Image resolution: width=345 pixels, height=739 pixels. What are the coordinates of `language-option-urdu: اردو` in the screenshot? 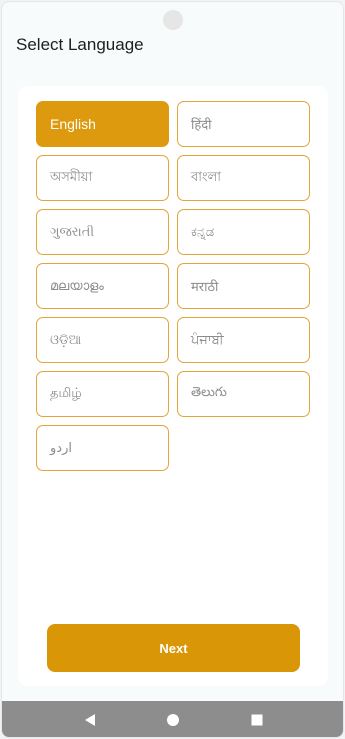 It's located at (102, 448).